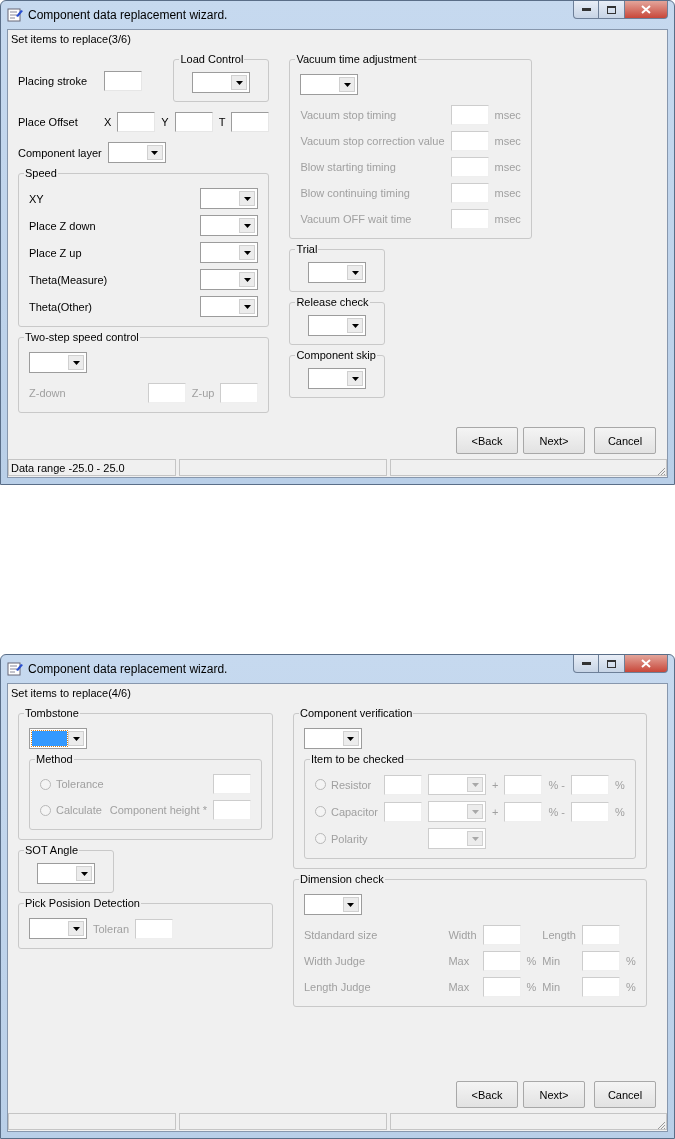 The height and width of the screenshot is (1139, 675). What do you see at coordinates (212, 59) in the screenshot?
I see `group-title: Load Control` at bounding box center [212, 59].